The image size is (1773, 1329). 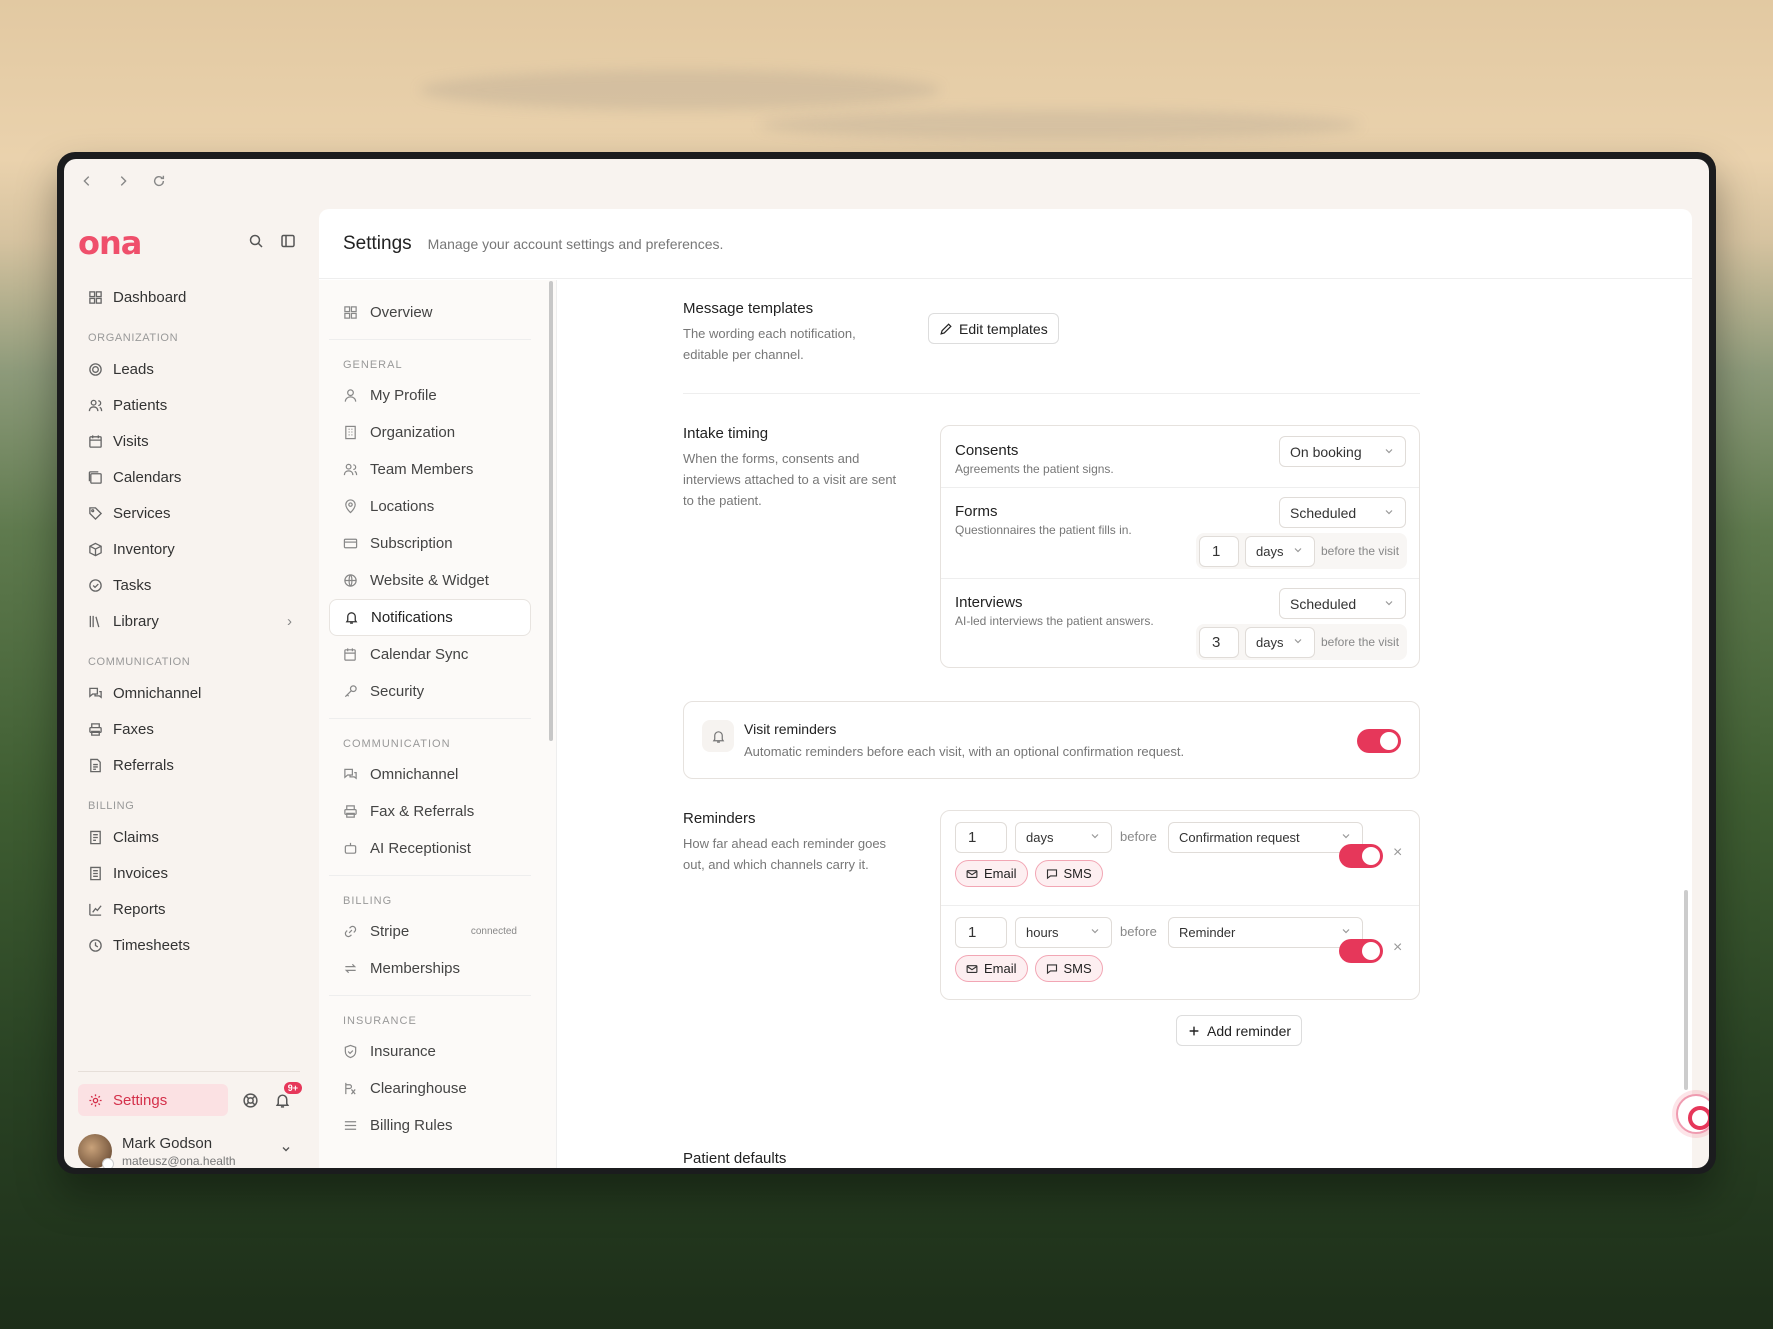 I want to click on reminder-1-unit-select: days, so click(x=1063, y=837).